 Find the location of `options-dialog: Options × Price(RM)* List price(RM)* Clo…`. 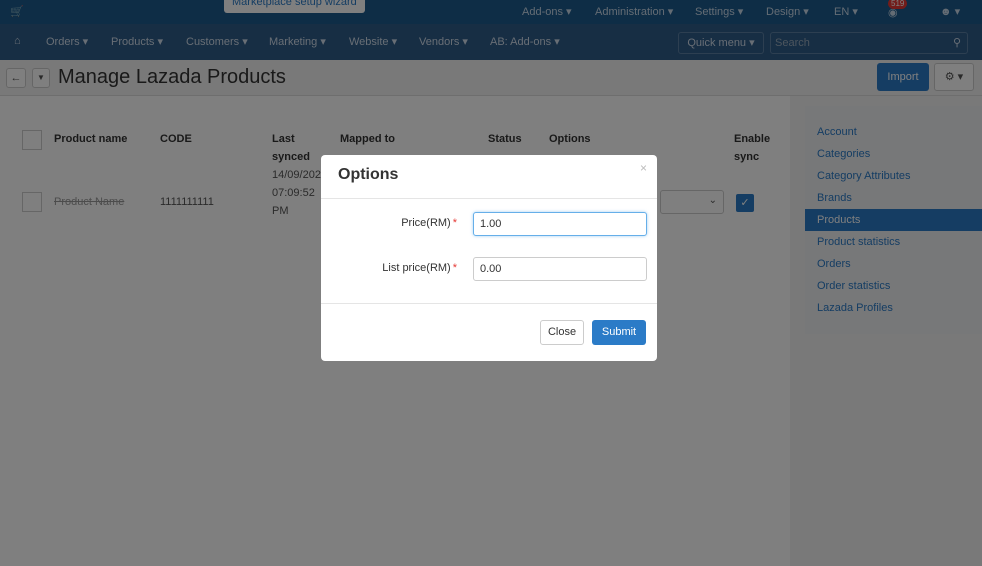

options-dialog: Options × Price(RM)* List price(RM)* Clo… is located at coordinates (489, 258).